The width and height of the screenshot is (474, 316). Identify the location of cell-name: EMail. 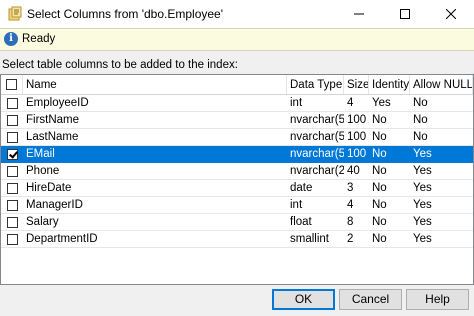
(40, 154).